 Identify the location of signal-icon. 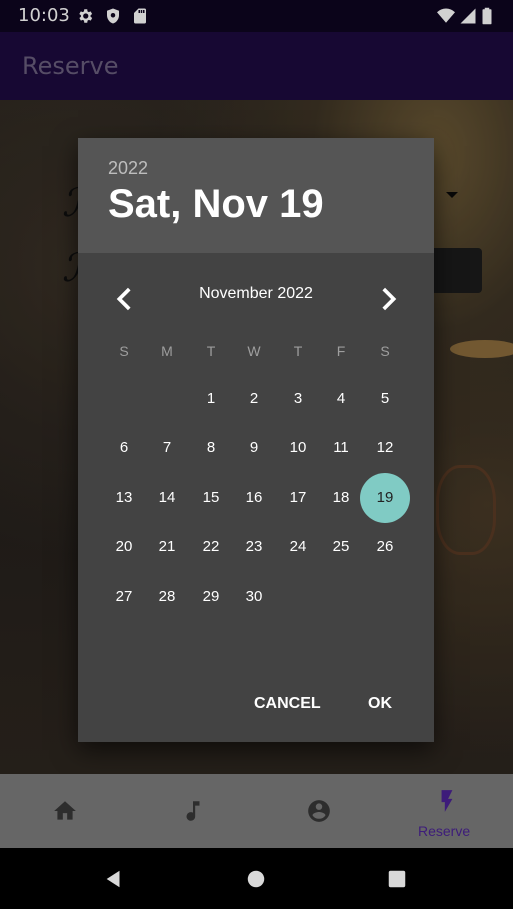
(468, 16).